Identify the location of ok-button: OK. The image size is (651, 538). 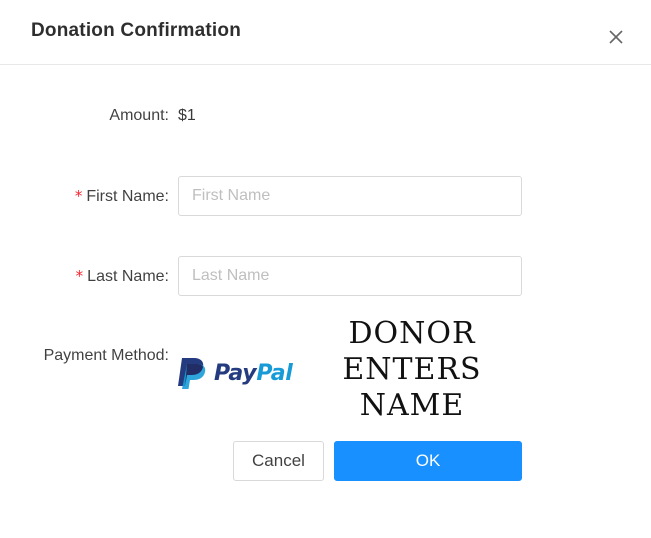
(428, 461).